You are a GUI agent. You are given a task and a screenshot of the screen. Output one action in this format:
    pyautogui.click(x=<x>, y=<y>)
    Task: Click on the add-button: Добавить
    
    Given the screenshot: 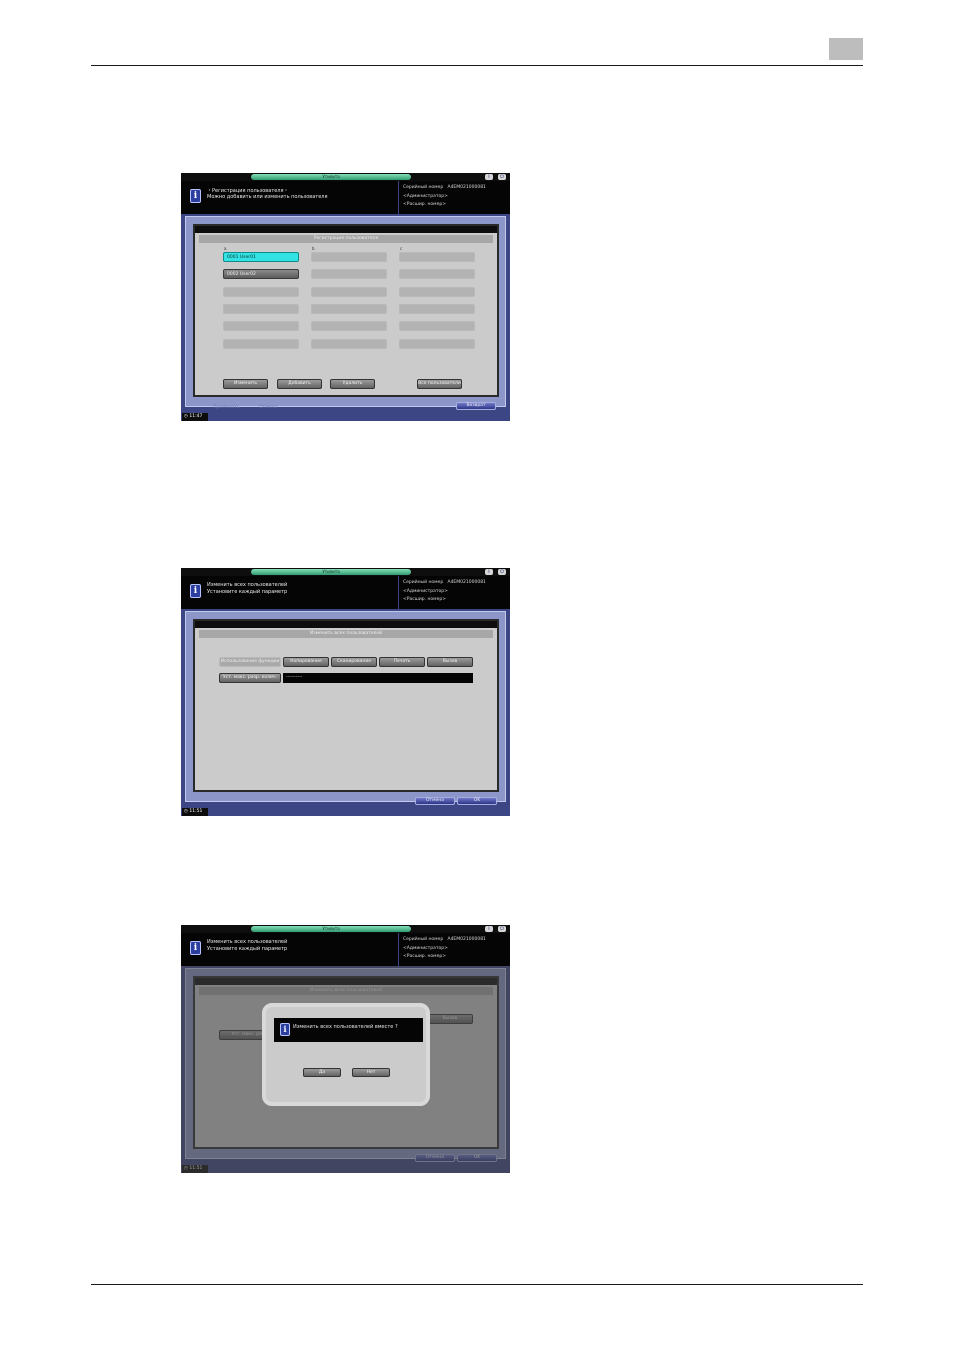 What is the action you would take?
    pyautogui.click(x=299, y=384)
    